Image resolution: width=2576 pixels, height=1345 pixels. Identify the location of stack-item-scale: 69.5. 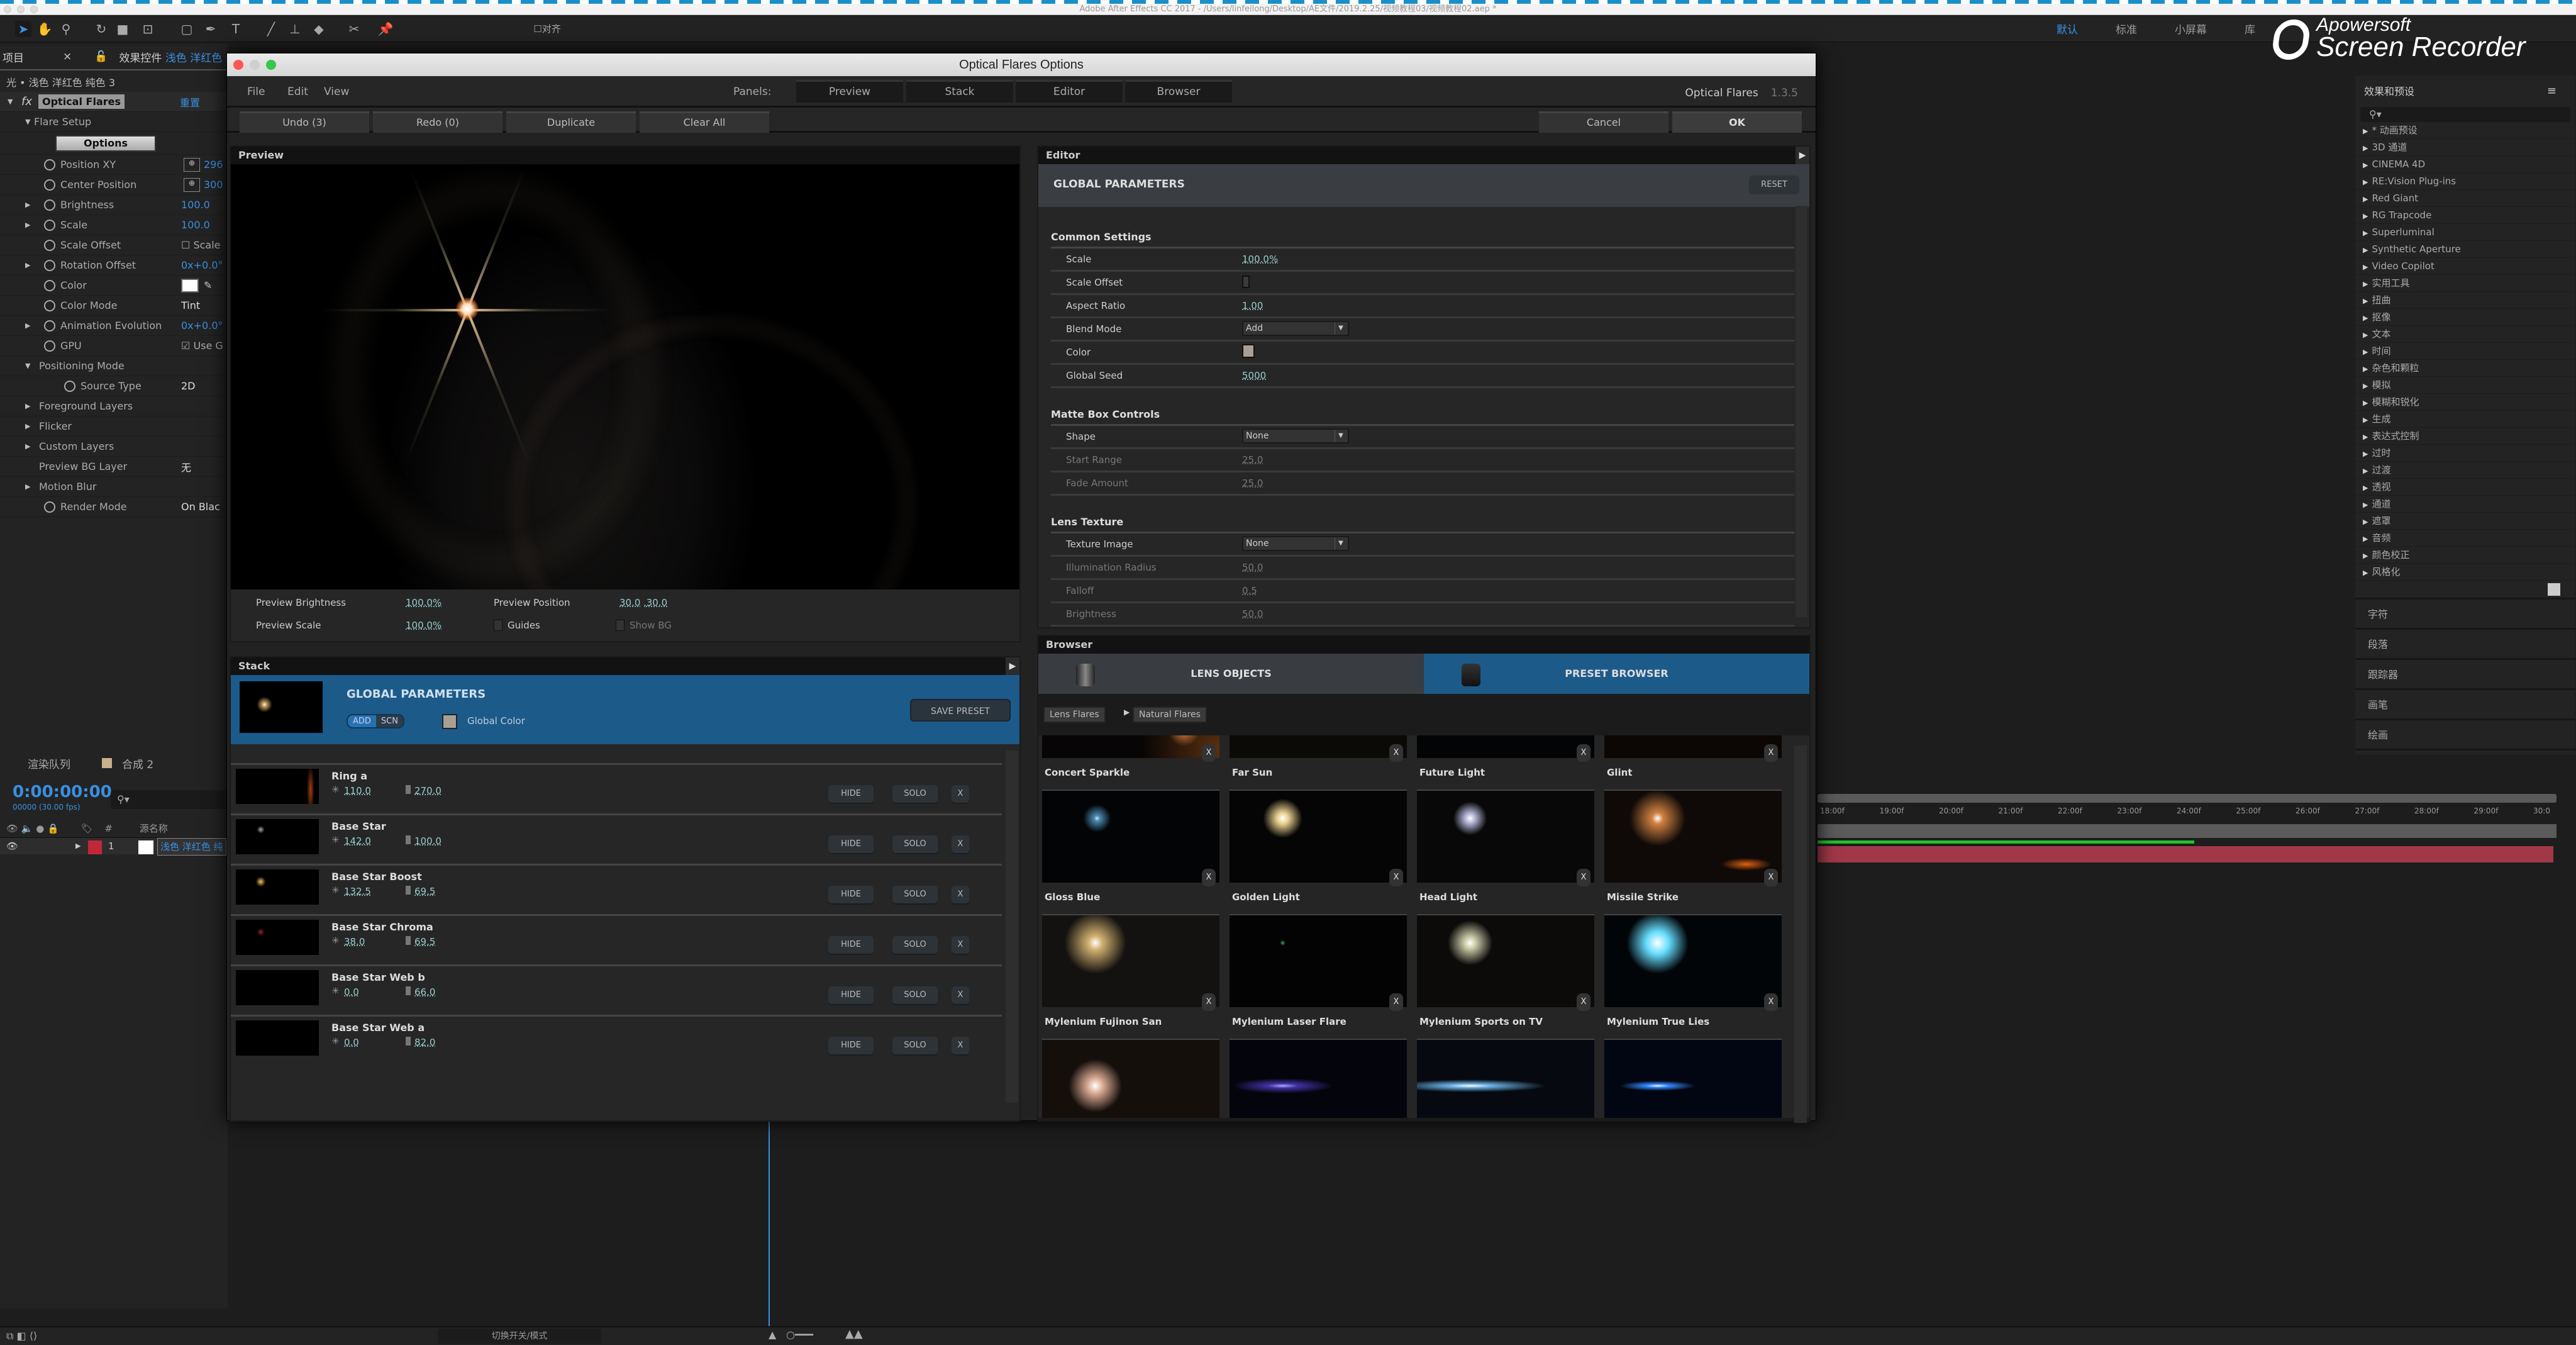
(424, 891).